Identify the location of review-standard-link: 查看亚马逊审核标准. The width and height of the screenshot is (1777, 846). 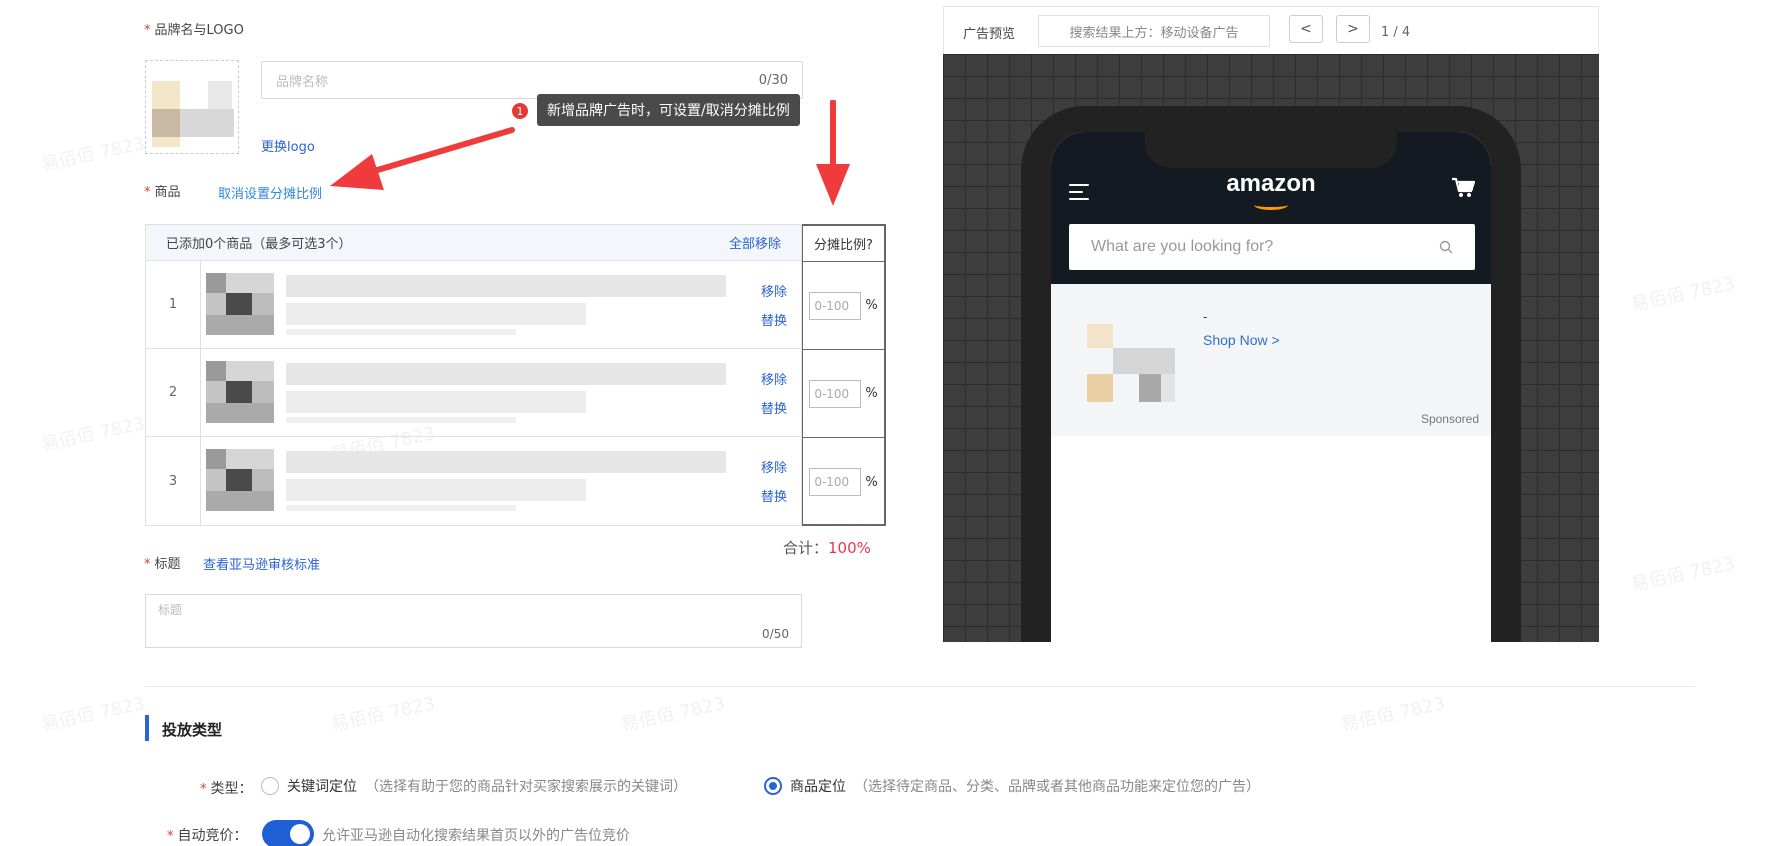
(261, 563).